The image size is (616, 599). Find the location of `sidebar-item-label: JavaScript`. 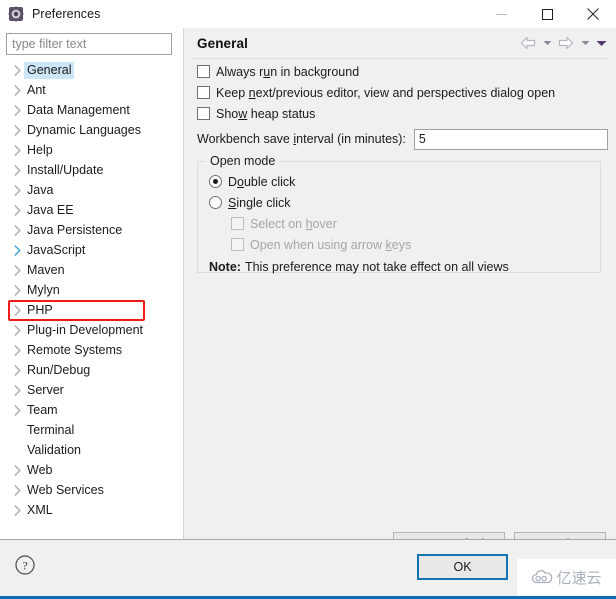

sidebar-item-label: JavaScript is located at coordinates (56, 249).